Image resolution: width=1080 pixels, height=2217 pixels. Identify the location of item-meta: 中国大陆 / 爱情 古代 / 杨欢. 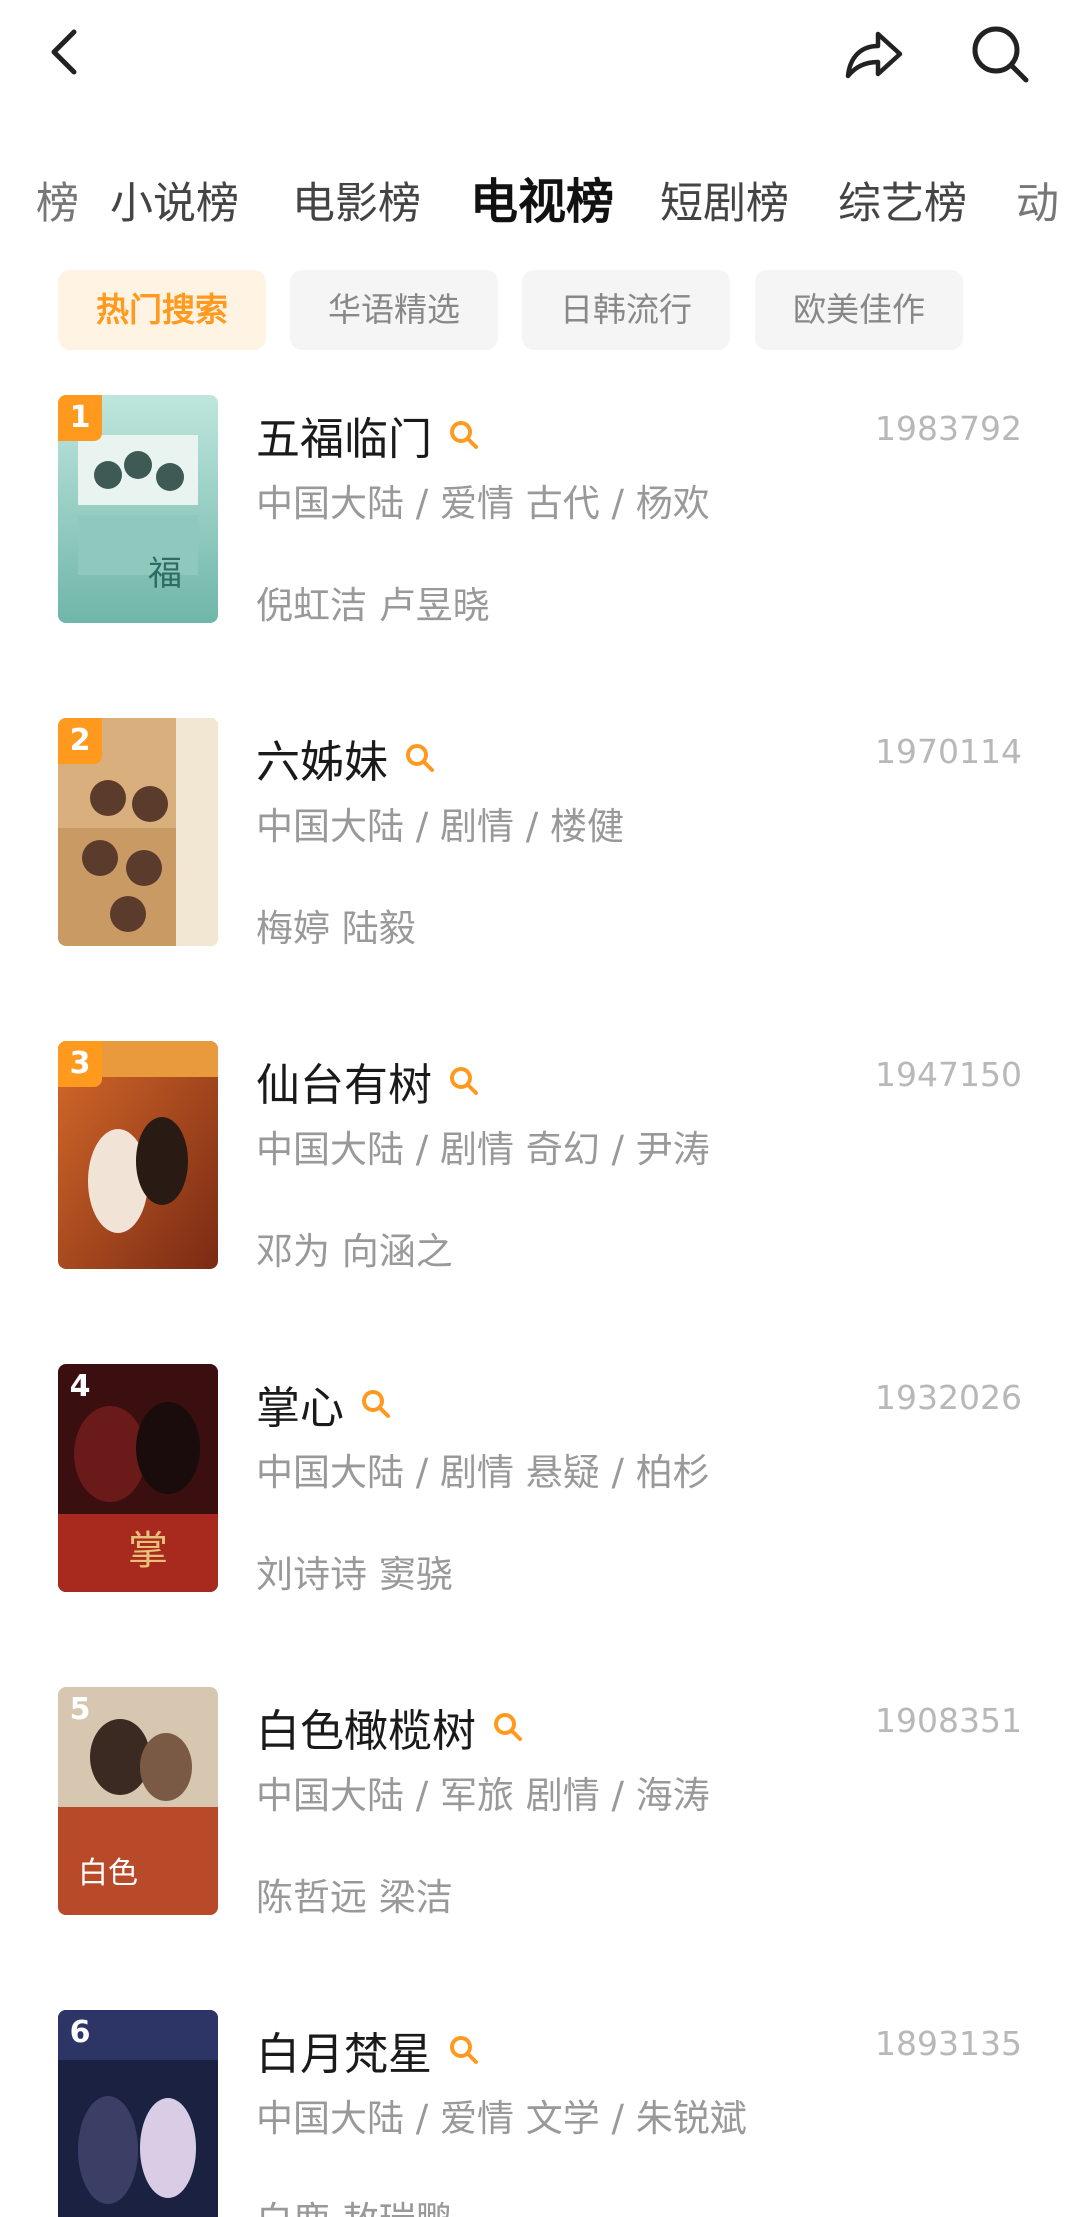
(483, 503).